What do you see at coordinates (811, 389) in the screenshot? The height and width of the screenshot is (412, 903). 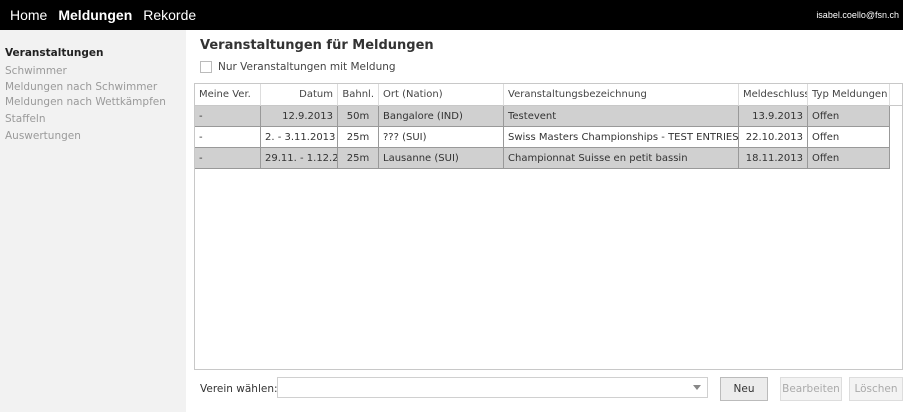 I see `edit-button: Bearbeiten` at bounding box center [811, 389].